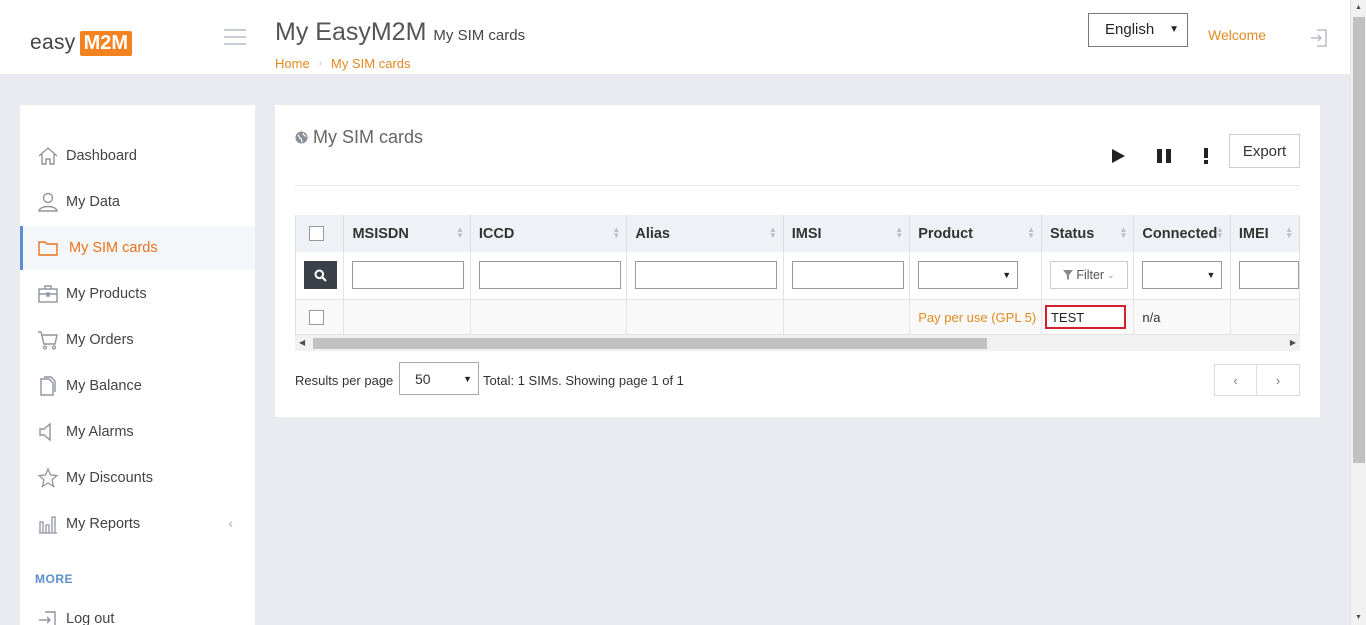 The height and width of the screenshot is (625, 1366). What do you see at coordinates (110, 478) in the screenshot?
I see `sidebar-item-label: My Discounts` at bounding box center [110, 478].